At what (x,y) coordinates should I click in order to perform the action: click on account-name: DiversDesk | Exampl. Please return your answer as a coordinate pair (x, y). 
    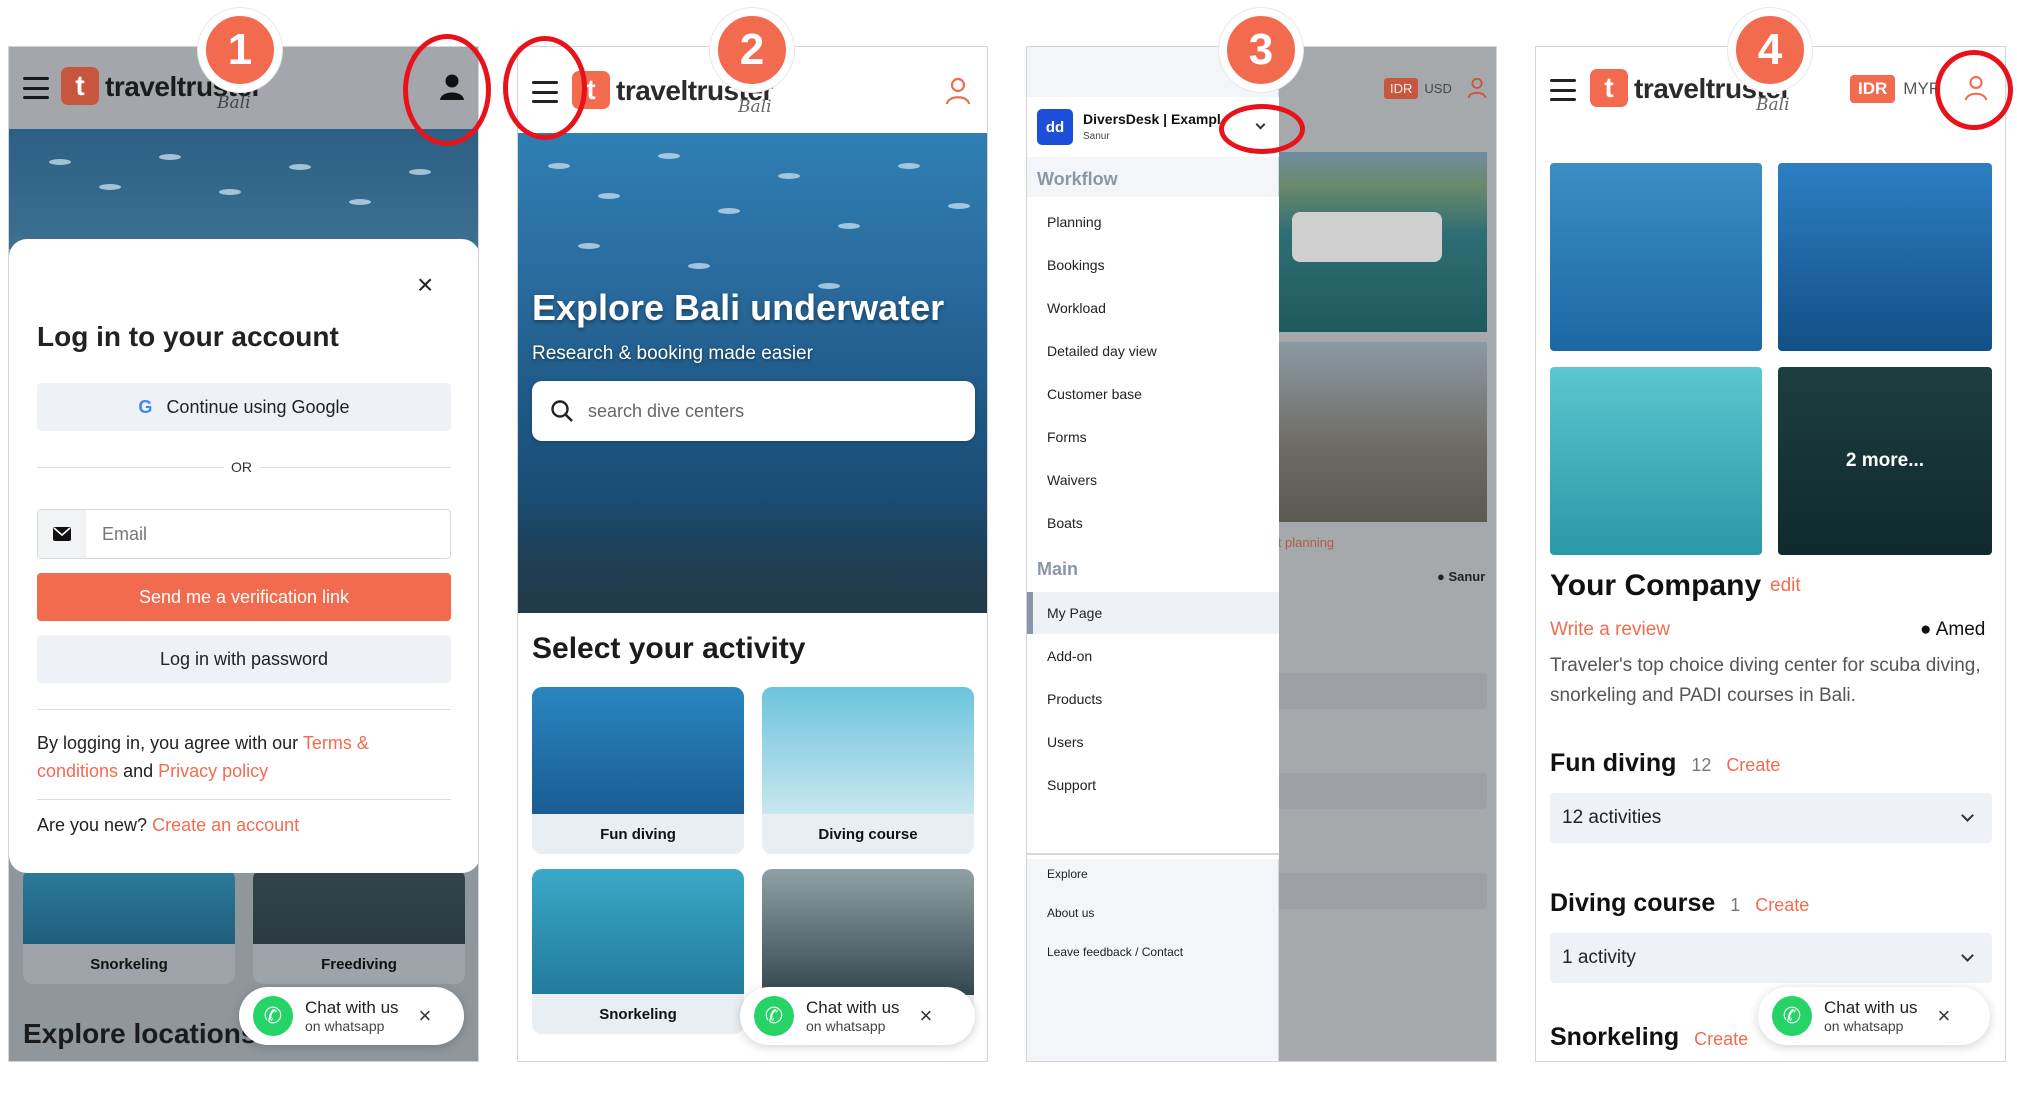
    Looking at the image, I should click on (1152, 119).